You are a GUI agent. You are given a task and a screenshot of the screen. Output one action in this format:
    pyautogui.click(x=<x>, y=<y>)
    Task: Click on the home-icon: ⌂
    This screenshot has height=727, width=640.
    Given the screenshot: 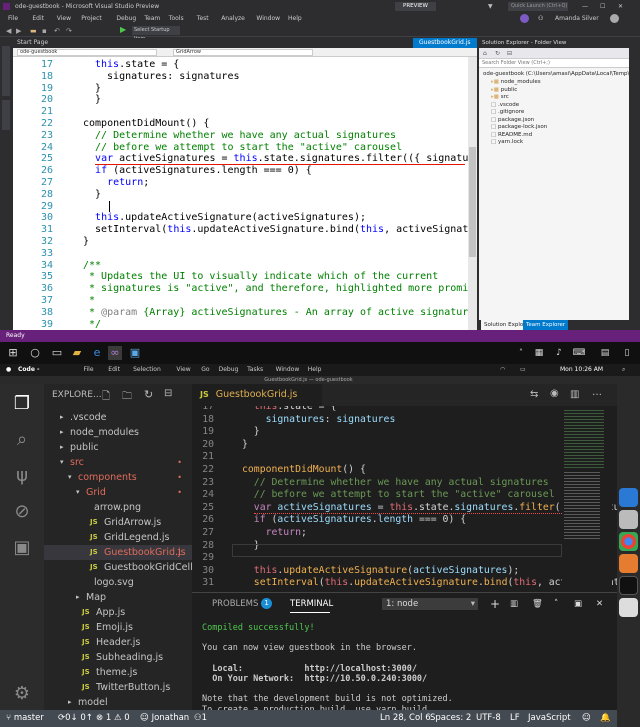 What is the action you would take?
    pyautogui.click(x=485, y=53)
    